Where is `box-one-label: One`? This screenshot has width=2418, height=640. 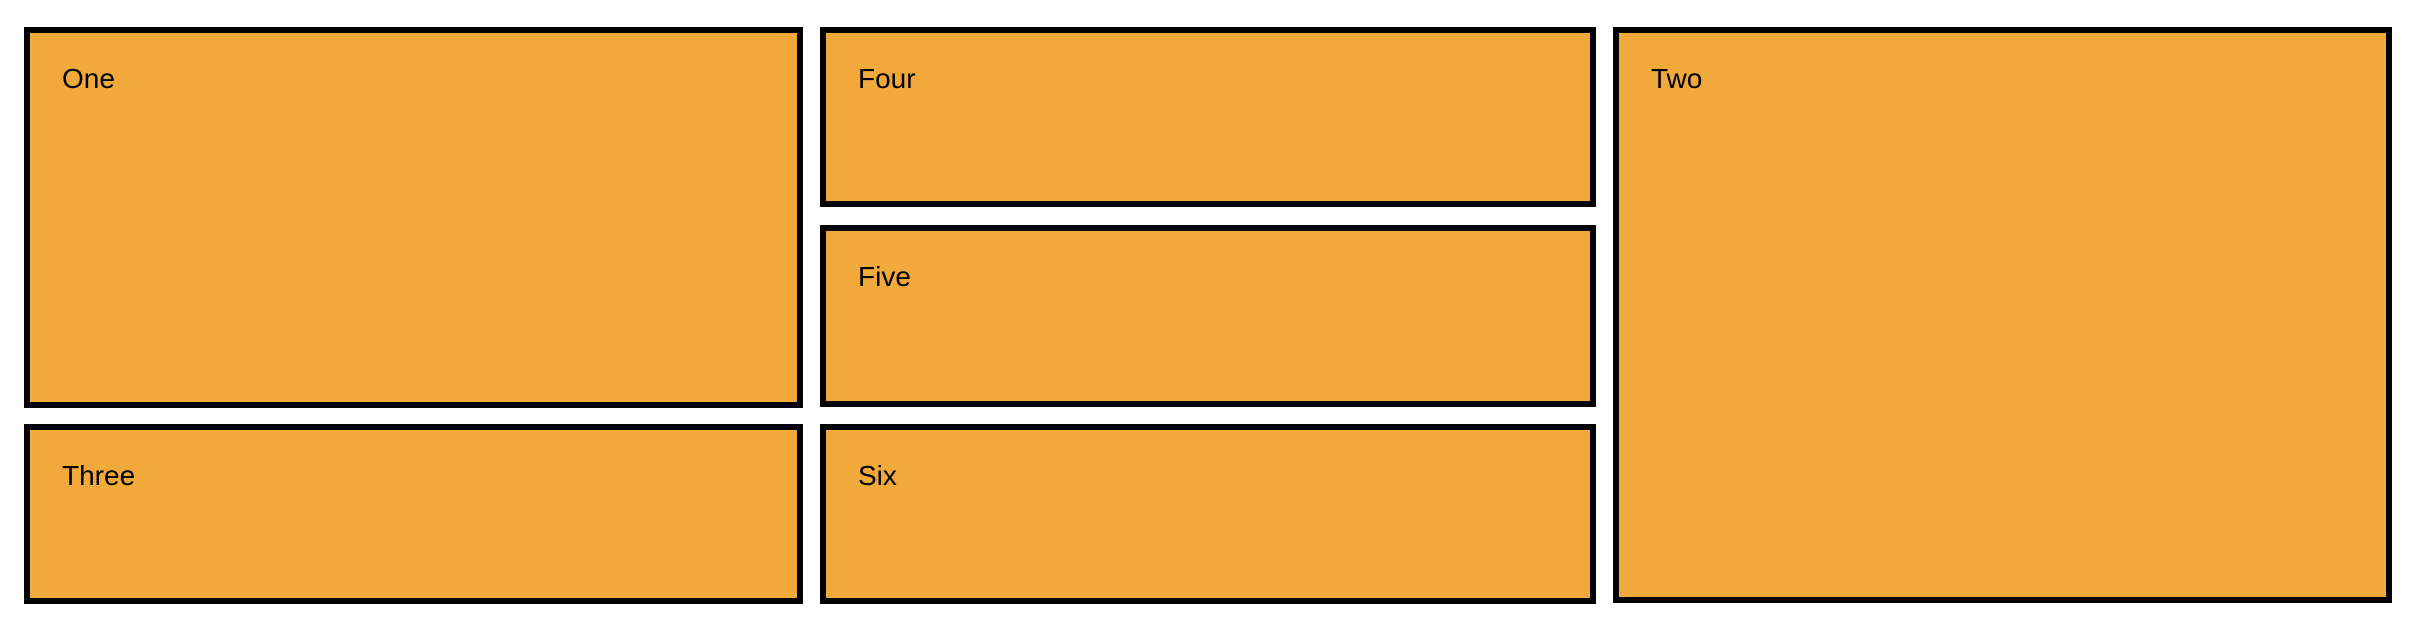
box-one-label: One is located at coordinates (88, 78).